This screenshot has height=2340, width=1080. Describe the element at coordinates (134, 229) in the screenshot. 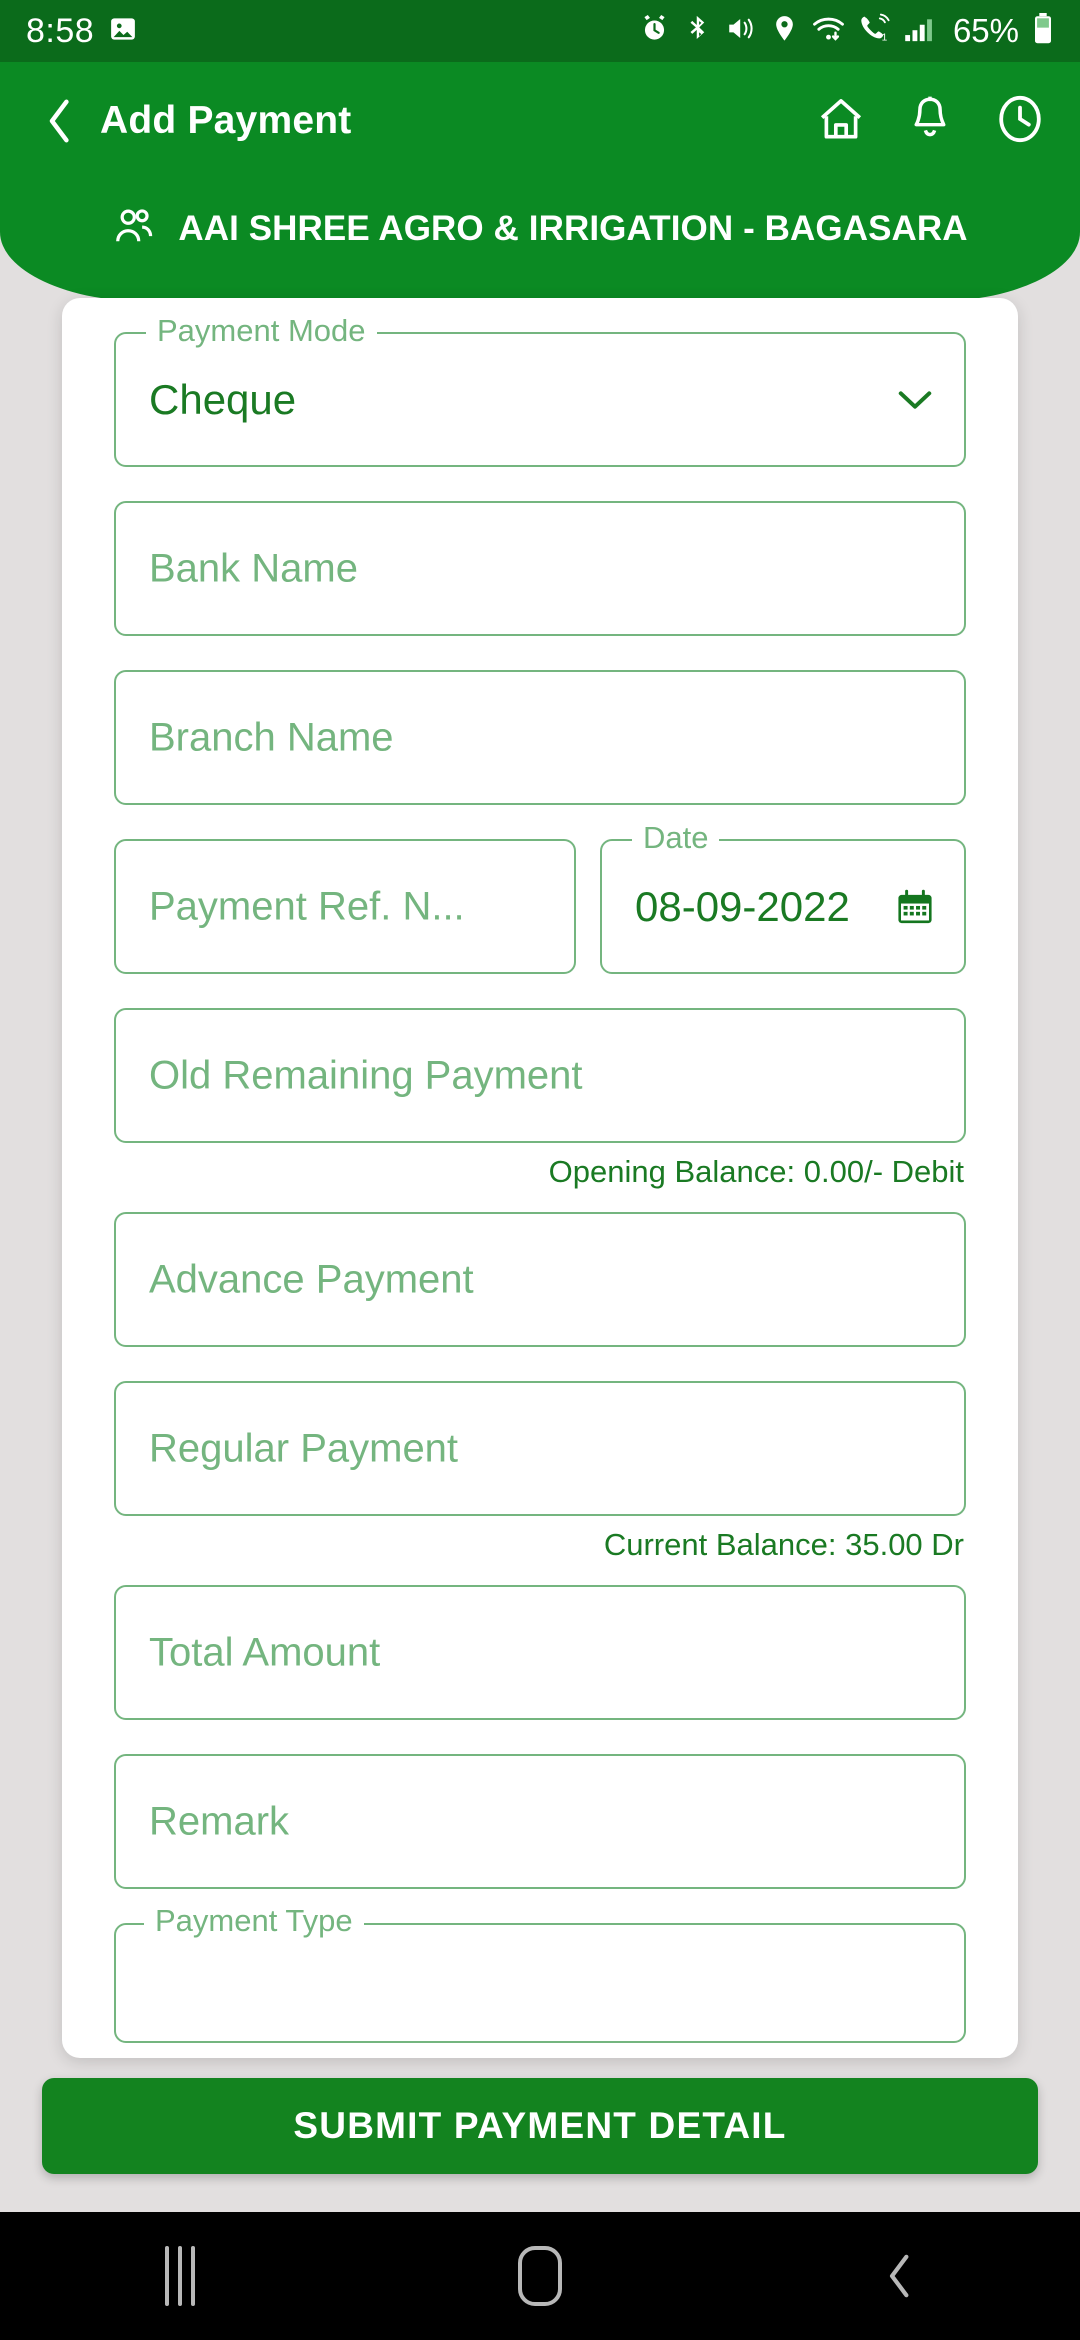

I see `people-icon` at that location.